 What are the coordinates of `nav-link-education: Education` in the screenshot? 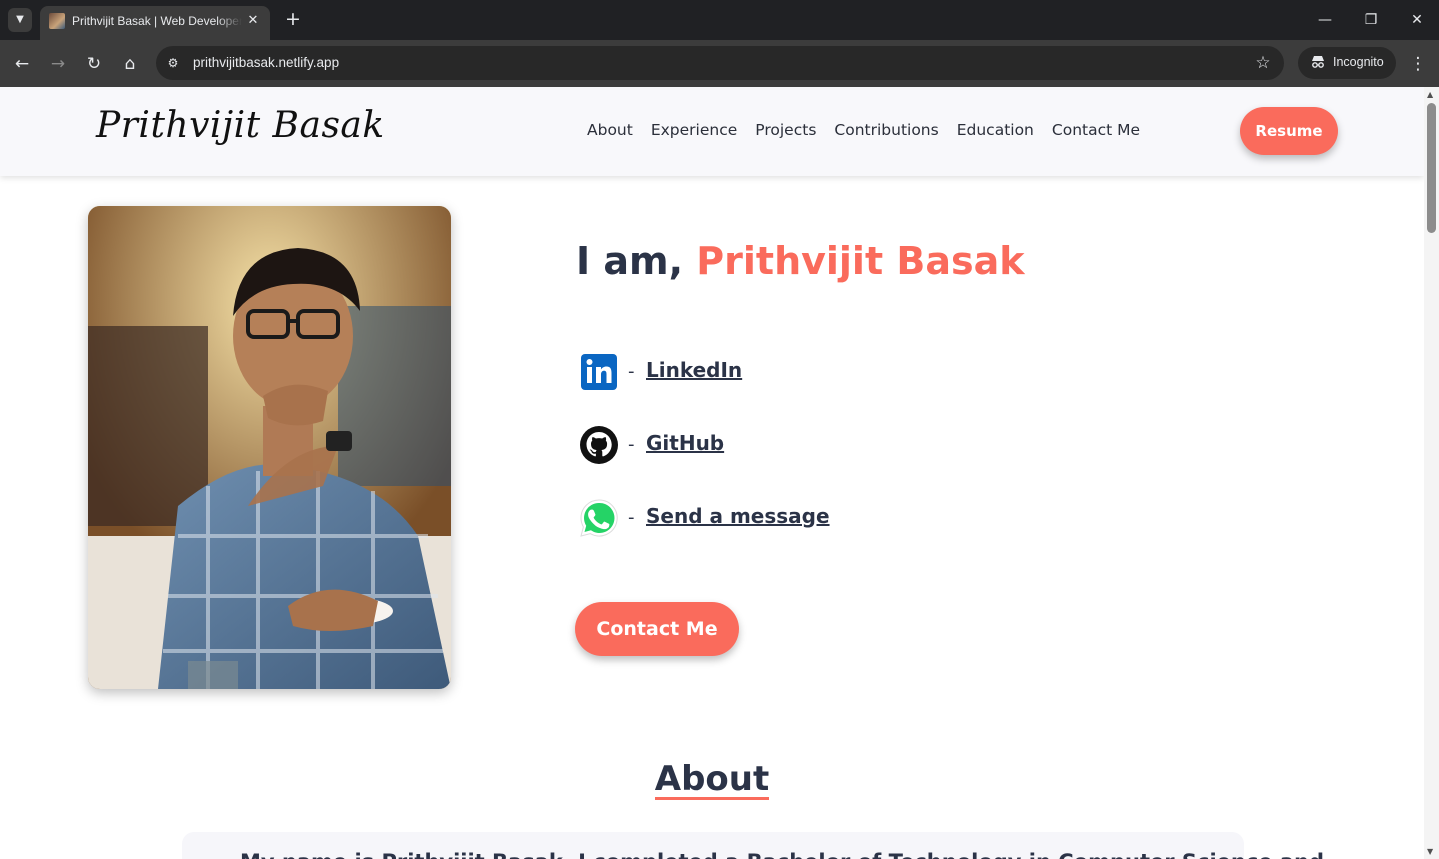 It's located at (995, 130).